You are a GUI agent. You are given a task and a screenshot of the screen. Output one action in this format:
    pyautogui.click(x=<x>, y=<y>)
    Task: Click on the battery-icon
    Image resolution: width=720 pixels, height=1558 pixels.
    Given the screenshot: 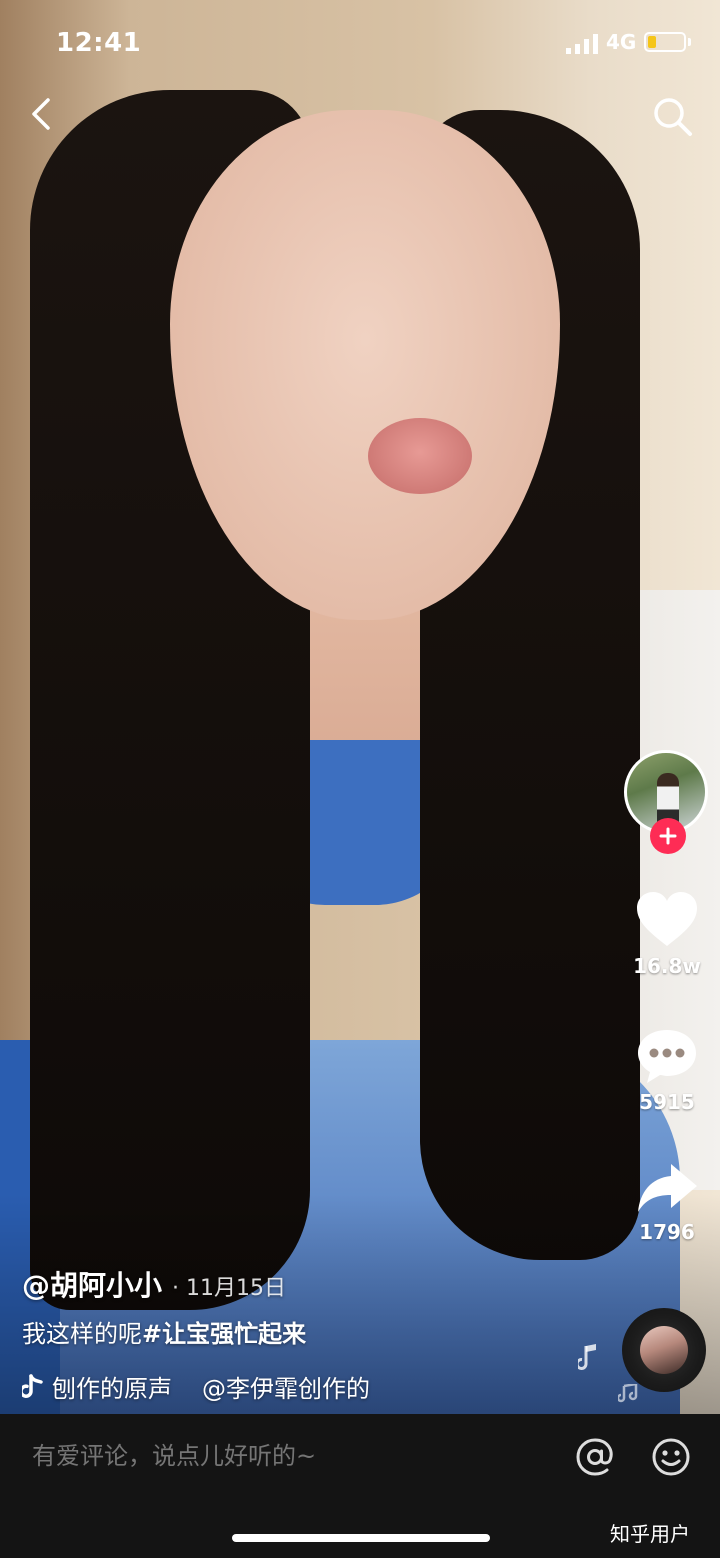 What is the action you would take?
    pyautogui.click(x=665, y=42)
    